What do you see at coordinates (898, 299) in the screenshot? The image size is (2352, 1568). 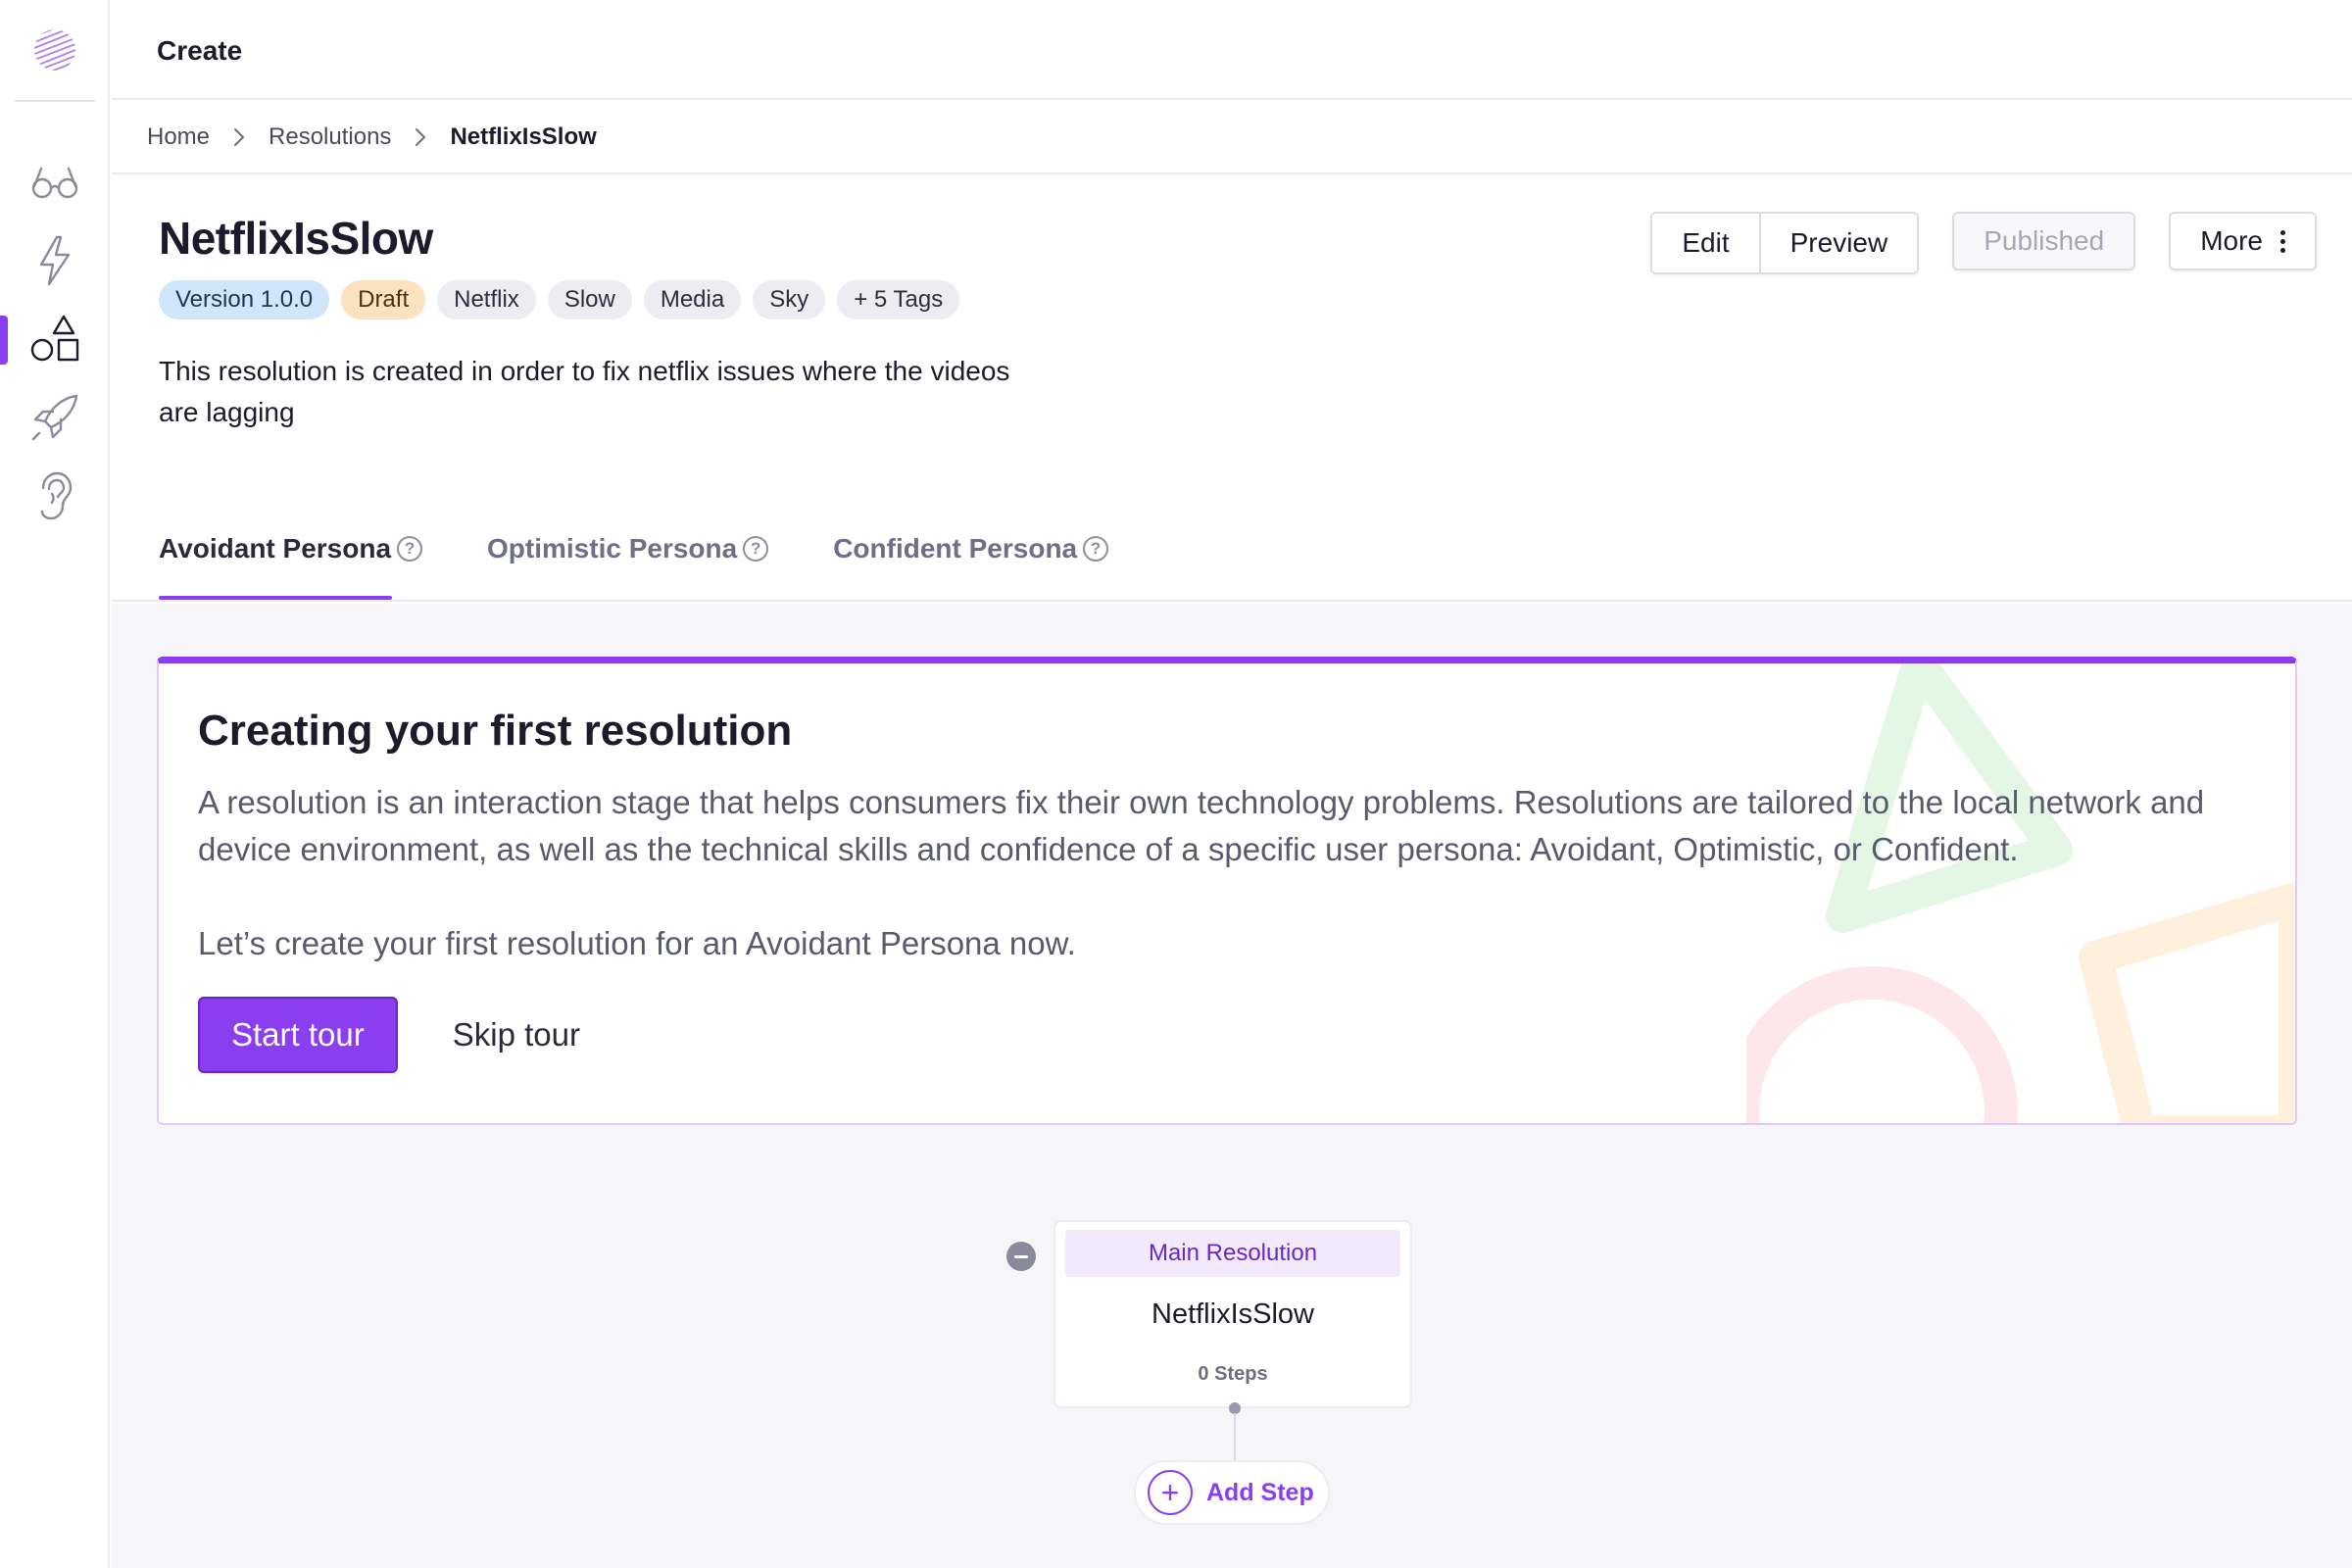 I see `more-tags-chip: + 5 Tags` at bounding box center [898, 299].